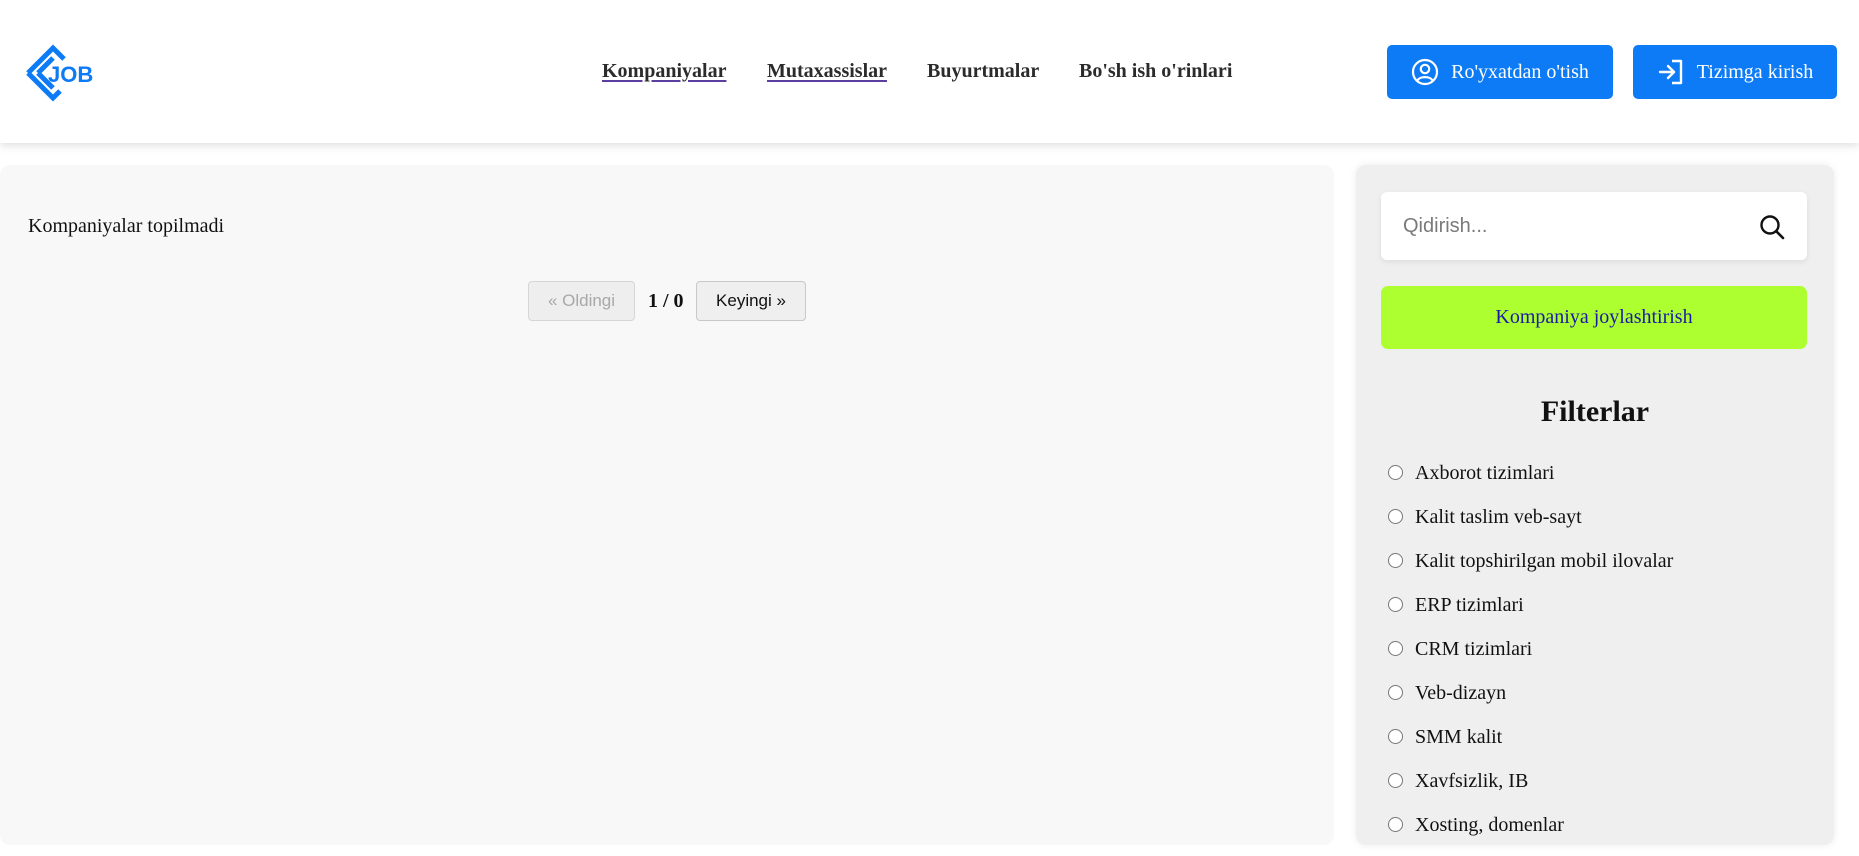  What do you see at coordinates (827, 71) in the screenshot?
I see `nav-link-mutaxassislar: Mutaxassislar` at bounding box center [827, 71].